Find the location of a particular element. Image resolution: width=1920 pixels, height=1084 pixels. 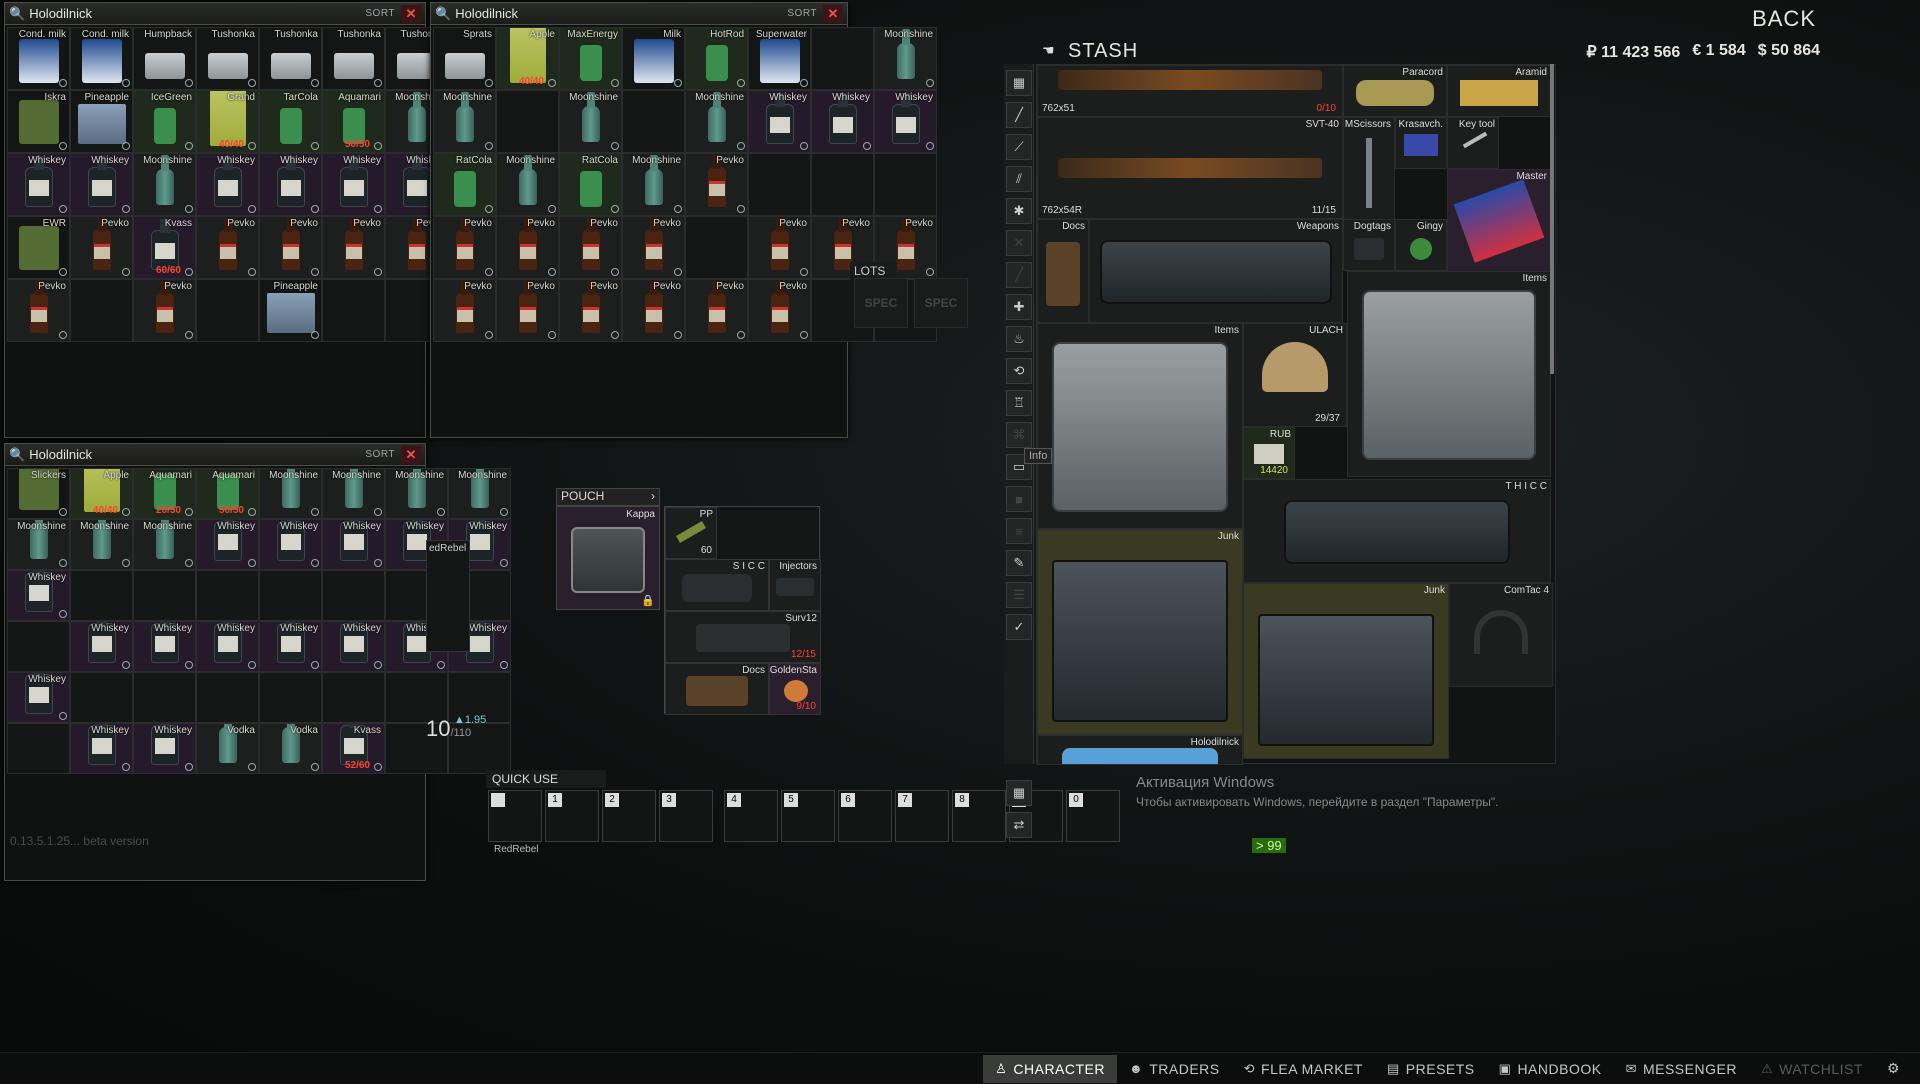

special-filter-icon: ■ is located at coordinates (1019, 499).